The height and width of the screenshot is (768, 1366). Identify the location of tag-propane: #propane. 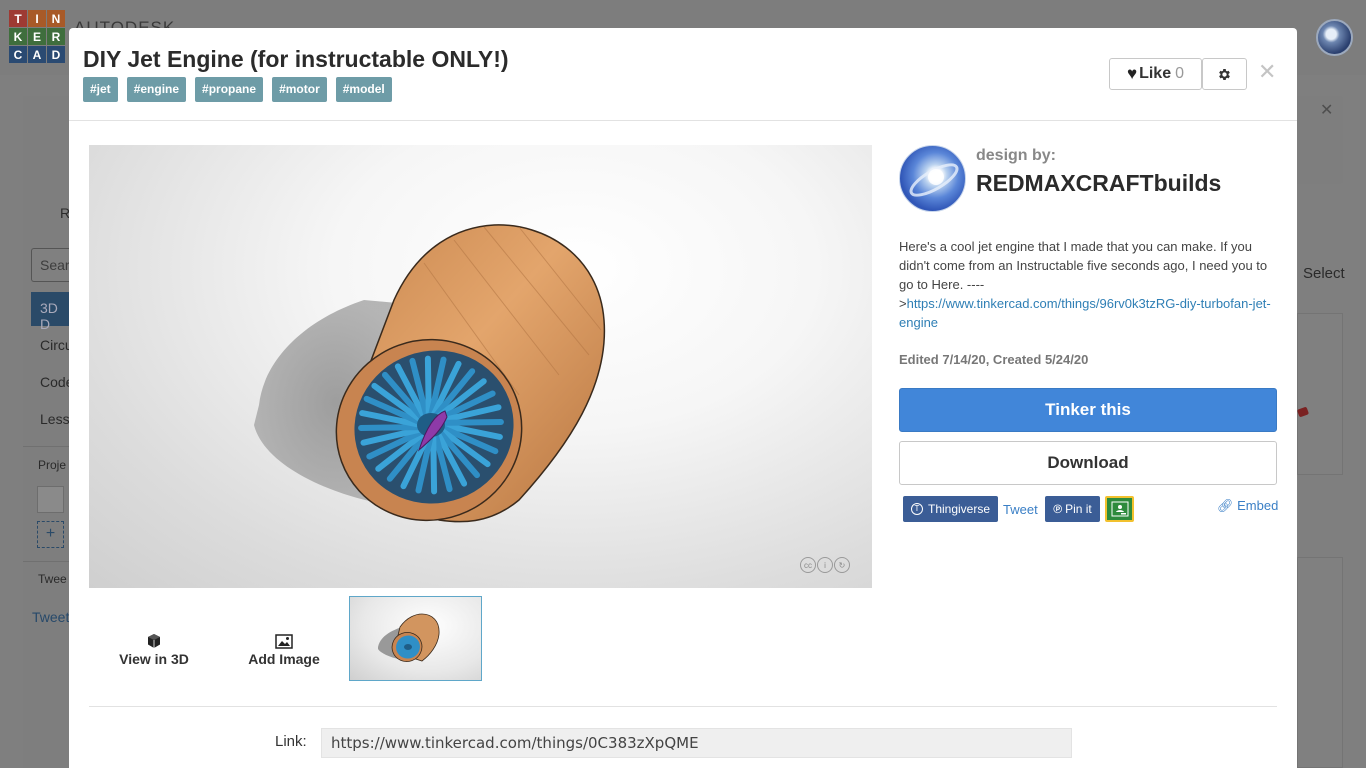
(229, 89).